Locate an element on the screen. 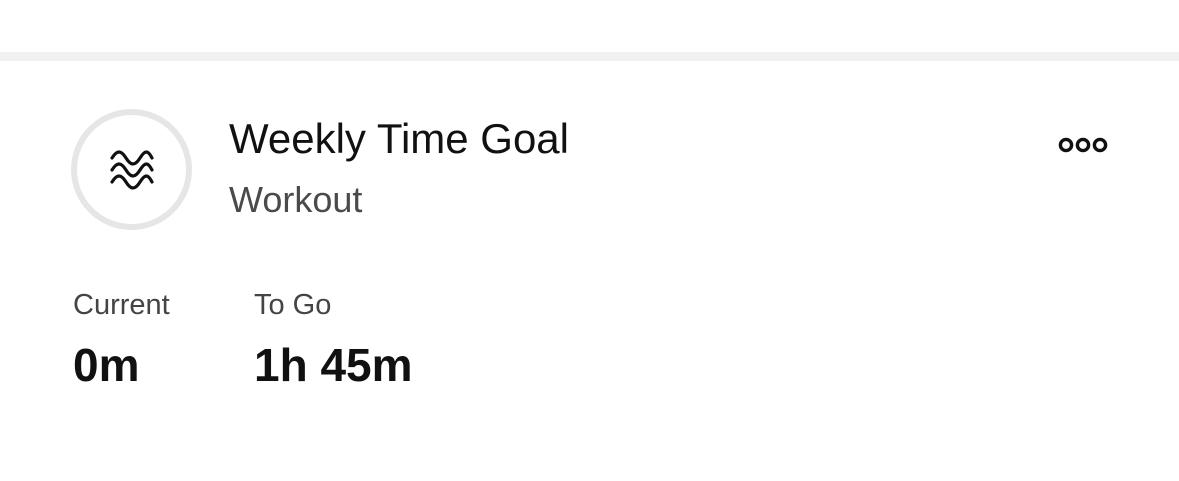 This screenshot has height=481, width=1179. more-options-icon is located at coordinates (1083, 145).